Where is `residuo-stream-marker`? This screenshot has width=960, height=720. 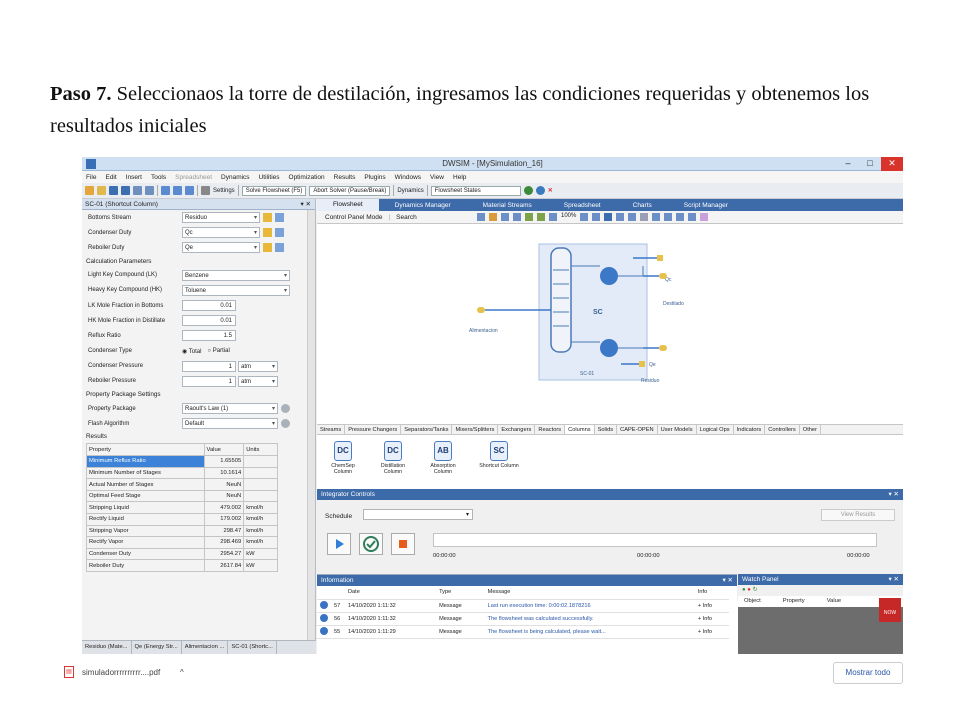
residuo-stream-marker is located at coordinates (663, 348).